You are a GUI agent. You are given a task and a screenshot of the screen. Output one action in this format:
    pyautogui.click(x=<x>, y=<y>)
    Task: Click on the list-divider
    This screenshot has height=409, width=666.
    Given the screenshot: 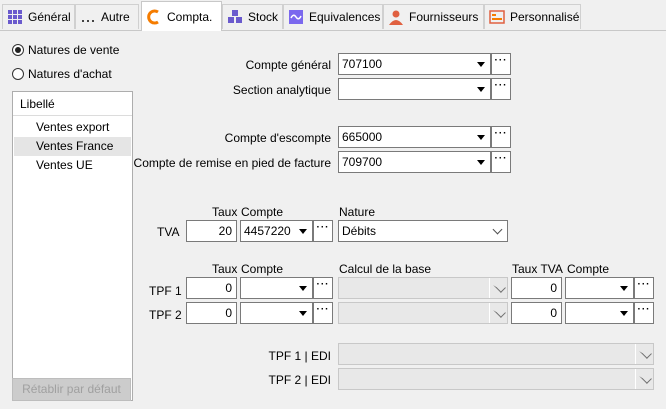 What is the action you would take?
    pyautogui.click(x=72, y=115)
    